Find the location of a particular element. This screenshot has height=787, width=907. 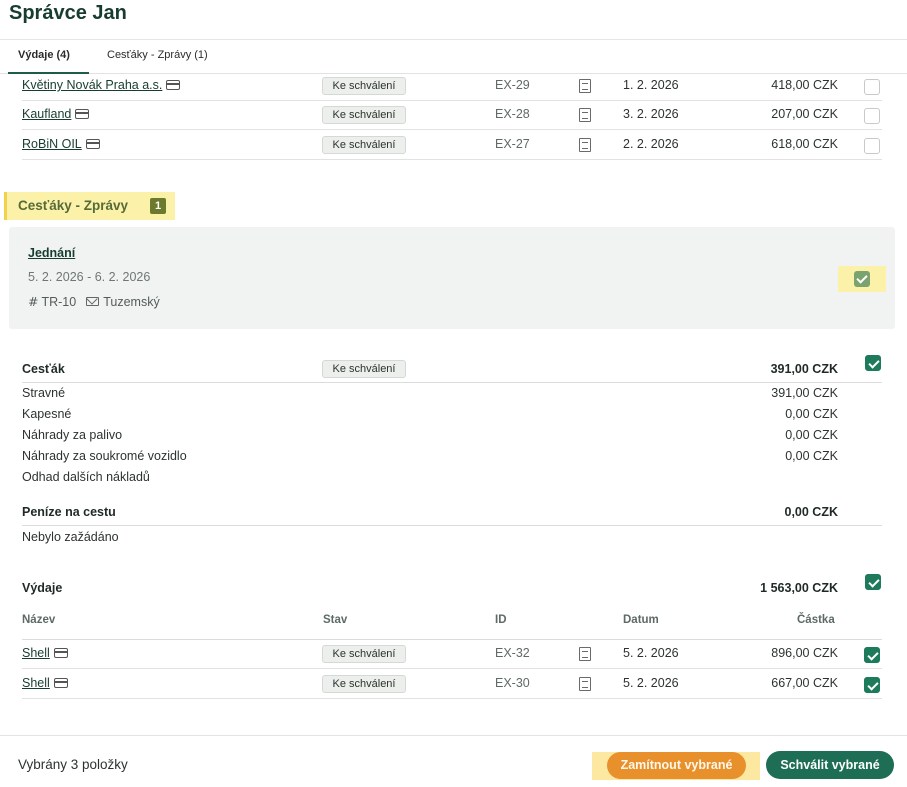

advance-title: Peníze na cestu is located at coordinates (69, 512).